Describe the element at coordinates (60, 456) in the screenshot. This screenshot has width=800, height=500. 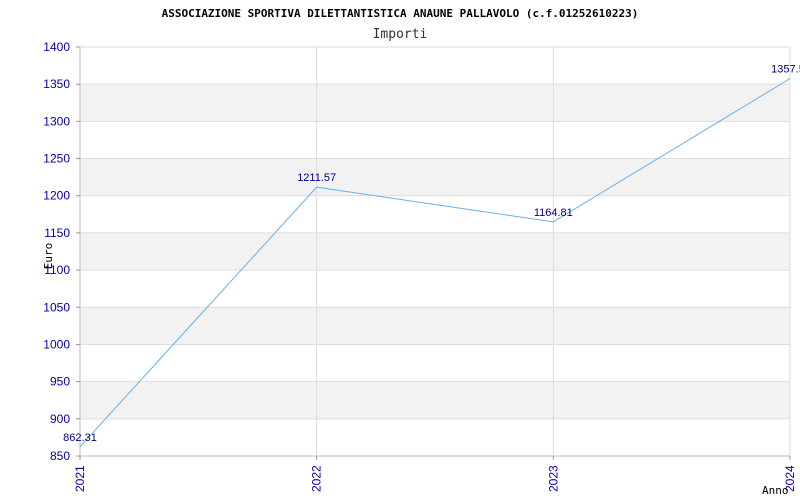
I see `y-tick-label: 850` at that location.